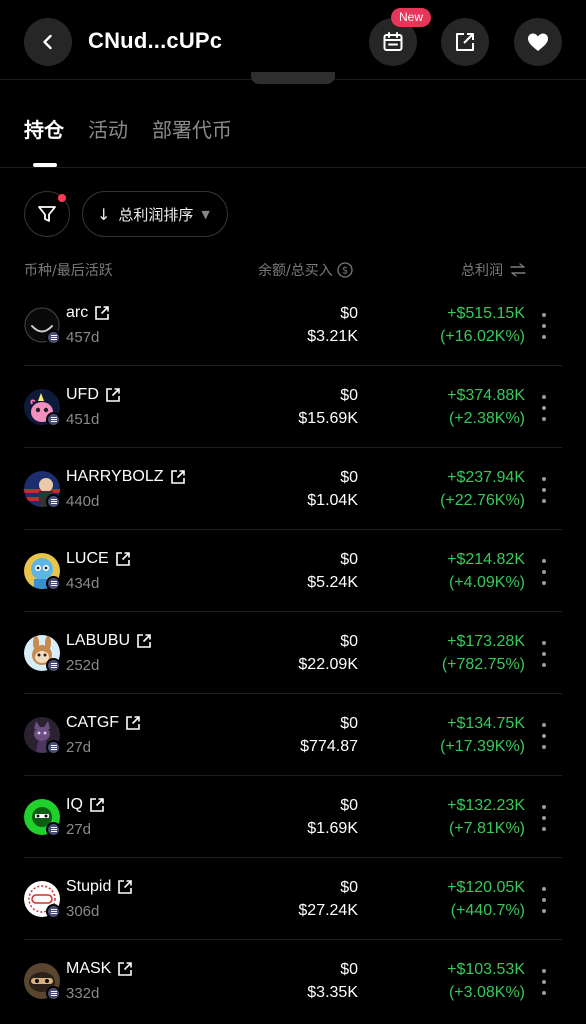 This screenshot has width=586, height=1024. Describe the element at coordinates (332, 336) in the screenshot. I see `total-bought: $3.21K` at that location.